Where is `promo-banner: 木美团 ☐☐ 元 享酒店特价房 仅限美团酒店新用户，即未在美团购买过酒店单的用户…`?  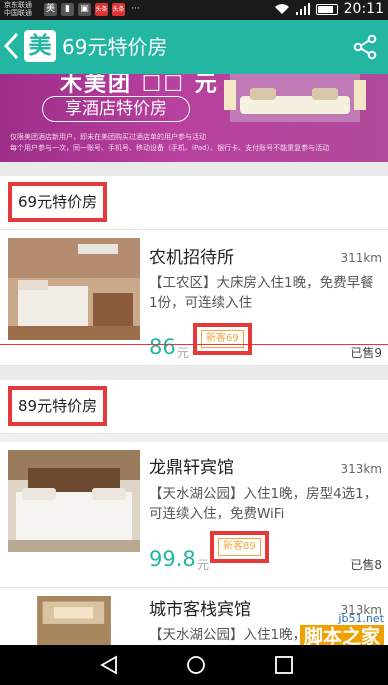
promo-banner: 木美团 ☐☐ 元 享酒店特价房 仅限美团酒店新用户，即未在美团购买过酒店单的用户… is located at coordinates (194, 118).